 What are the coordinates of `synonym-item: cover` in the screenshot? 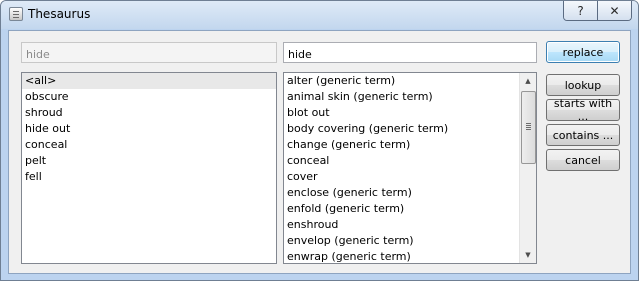 It's located at (410, 177).